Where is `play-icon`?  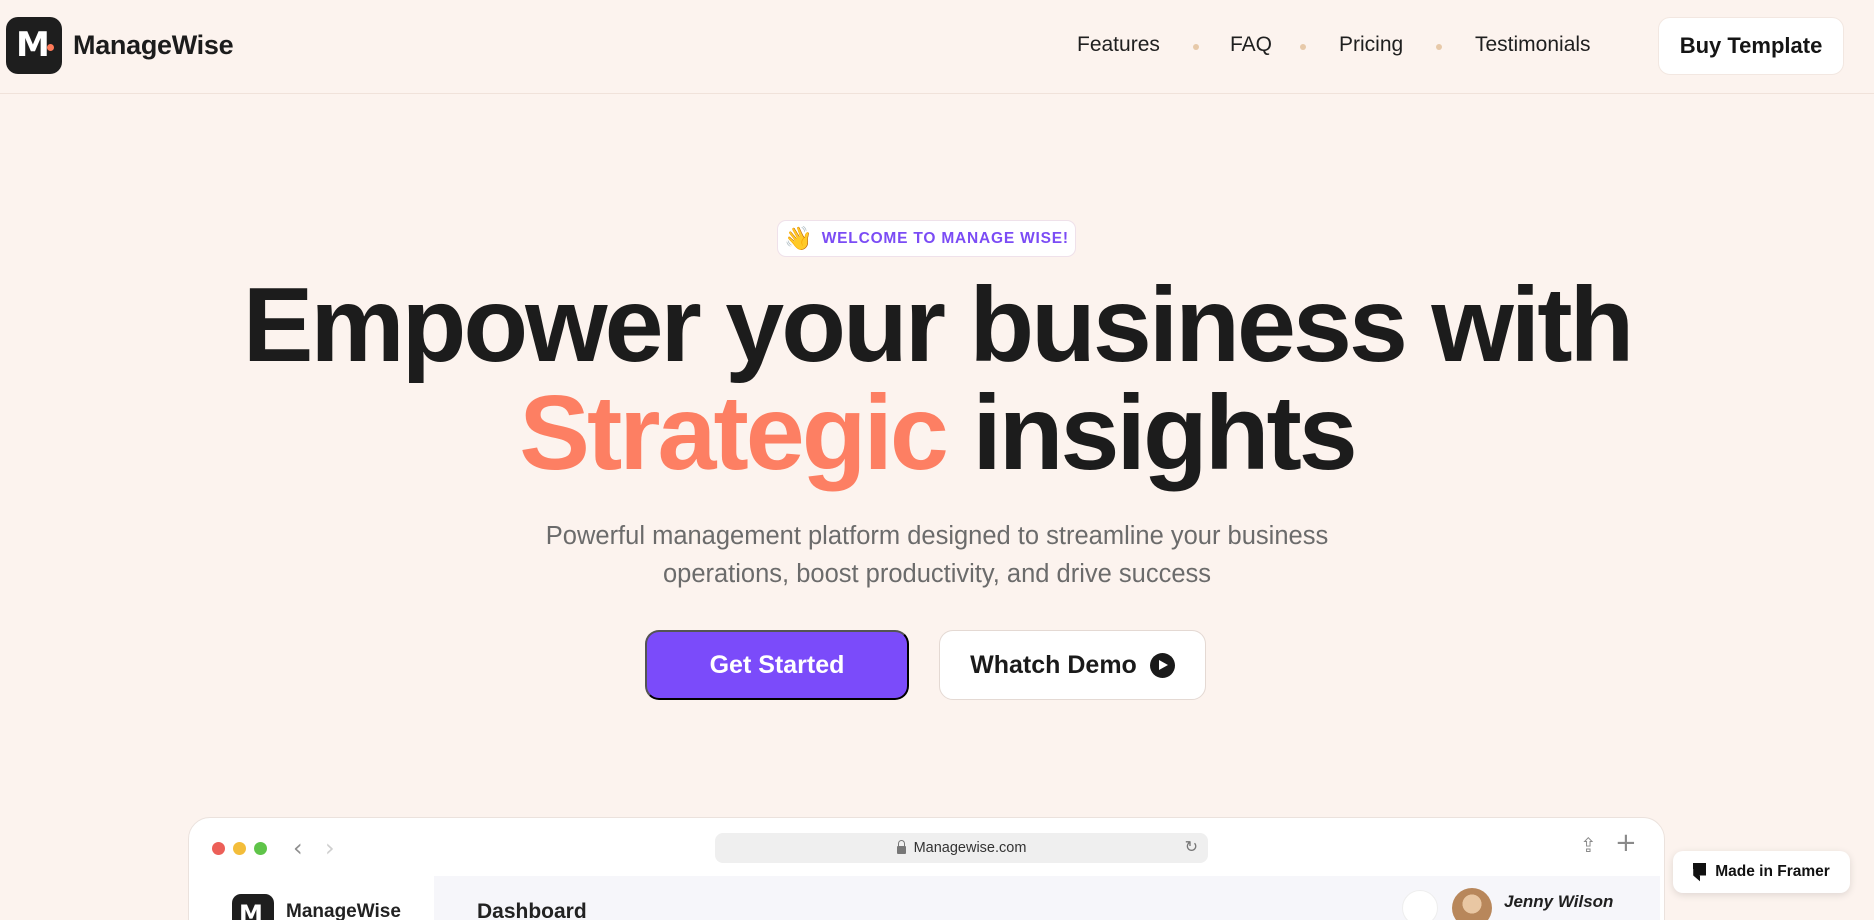 play-icon is located at coordinates (1162, 665).